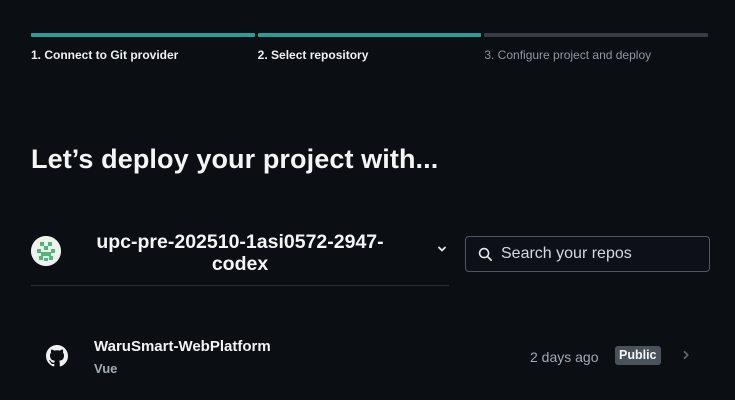 The height and width of the screenshot is (400, 735). What do you see at coordinates (442, 249) in the screenshot?
I see `chevron-down-icon` at bounding box center [442, 249].